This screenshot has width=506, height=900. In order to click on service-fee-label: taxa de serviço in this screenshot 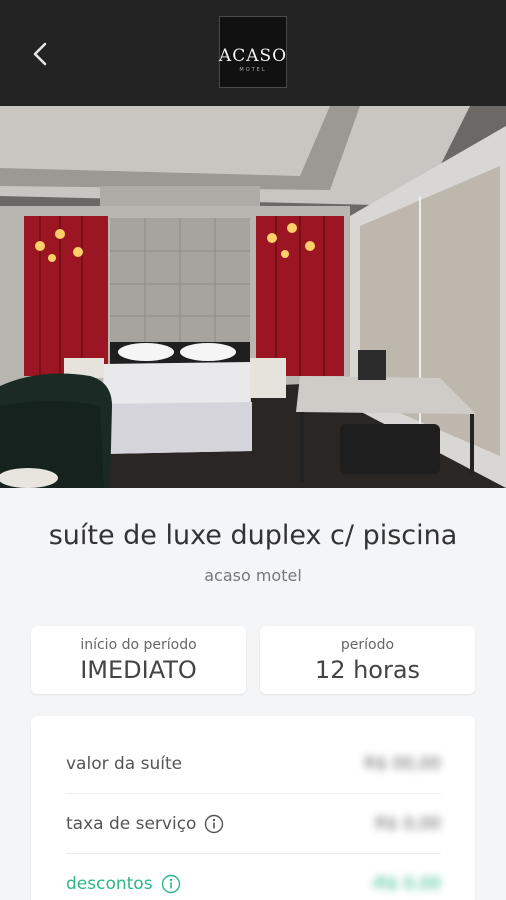, I will do `click(131, 824)`.